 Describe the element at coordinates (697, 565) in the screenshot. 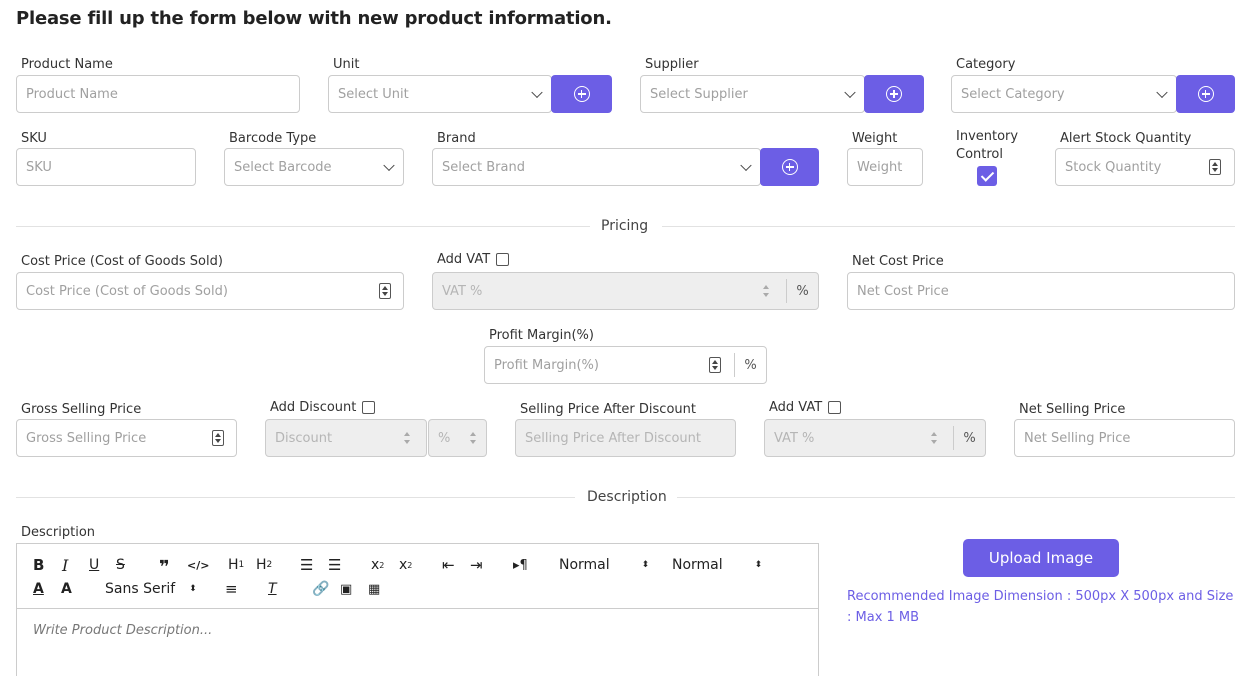

I see `size-picker-2-value: Normal` at that location.